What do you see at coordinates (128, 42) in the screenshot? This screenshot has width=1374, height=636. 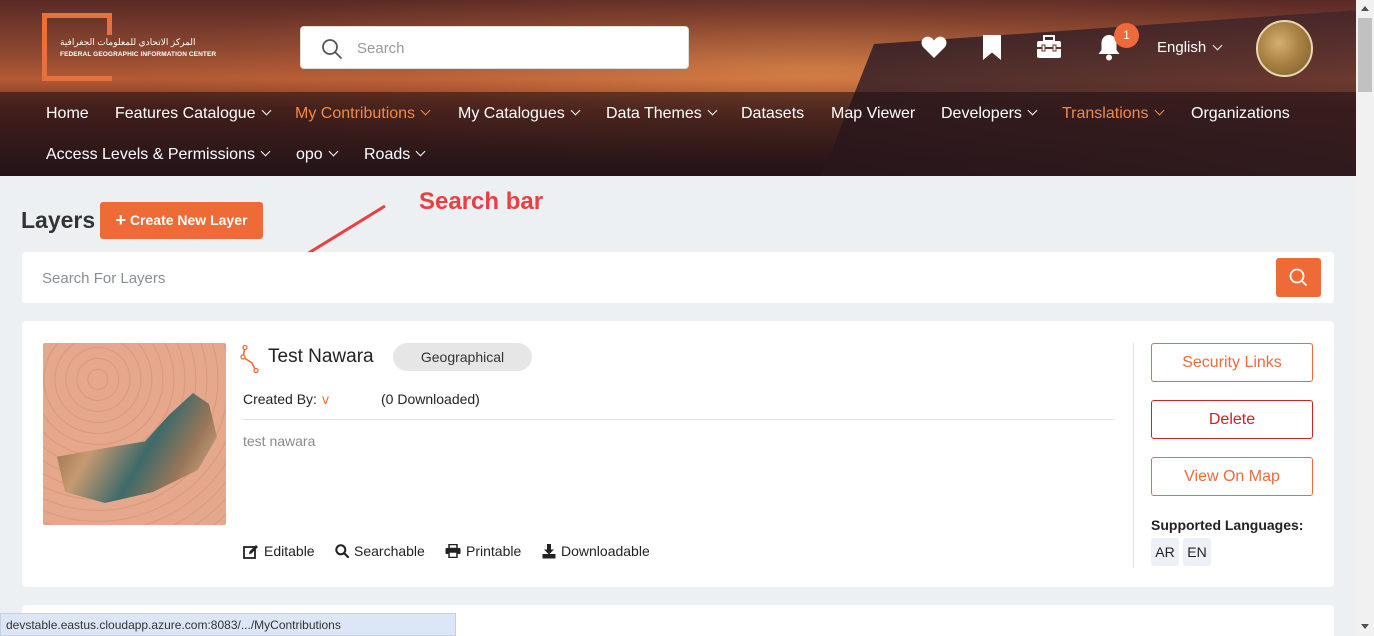 I see `logo-text-arabic: المركز الاتحادي للمعلومات الجغرافية` at bounding box center [128, 42].